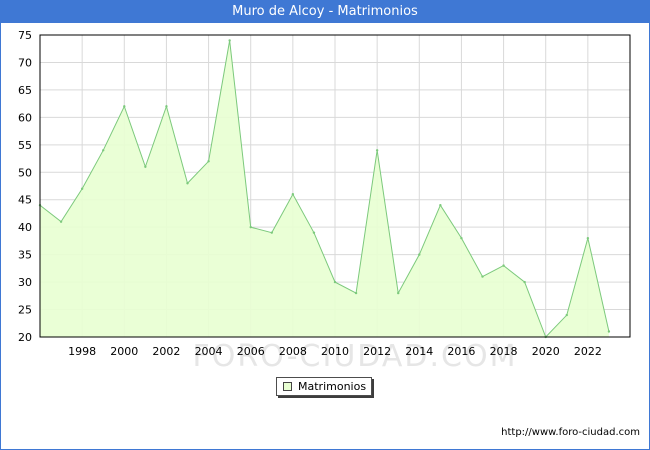 The image size is (650, 450). I want to click on x-tick-label: 1998, so click(82, 351).